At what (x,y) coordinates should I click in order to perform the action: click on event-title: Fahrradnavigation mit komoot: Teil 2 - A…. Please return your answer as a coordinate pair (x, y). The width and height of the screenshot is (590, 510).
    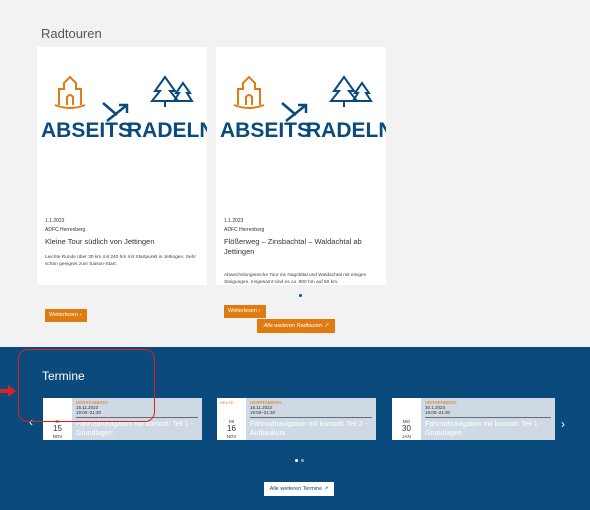
    Looking at the image, I should click on (312, 429).